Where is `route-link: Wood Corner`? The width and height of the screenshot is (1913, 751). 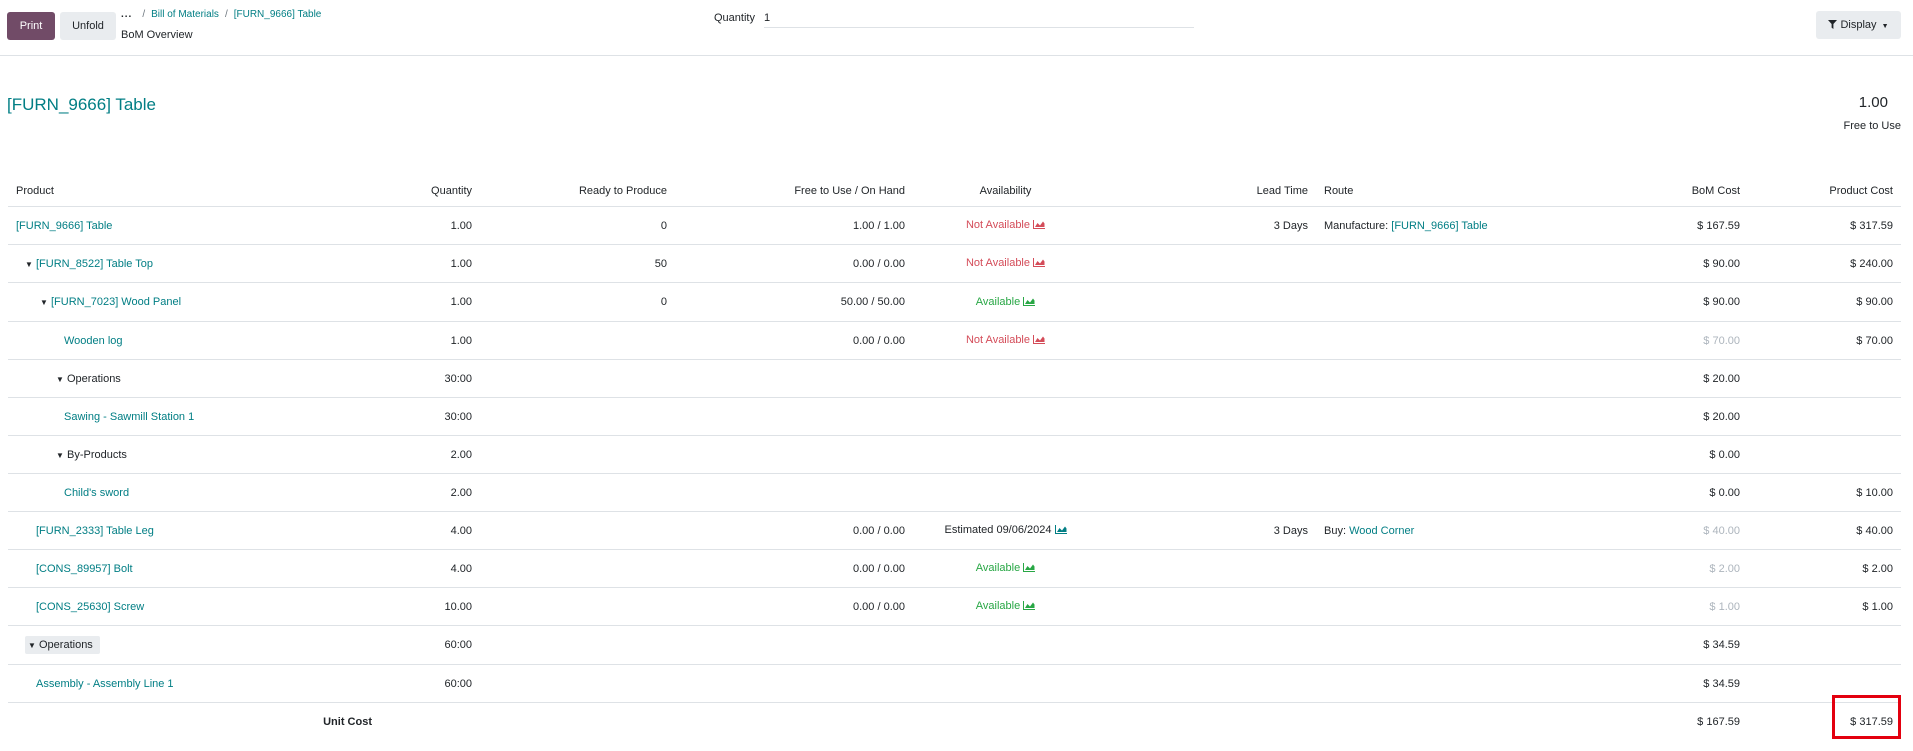 route-link: Wood Corner is located at coordinates (1381, 531).